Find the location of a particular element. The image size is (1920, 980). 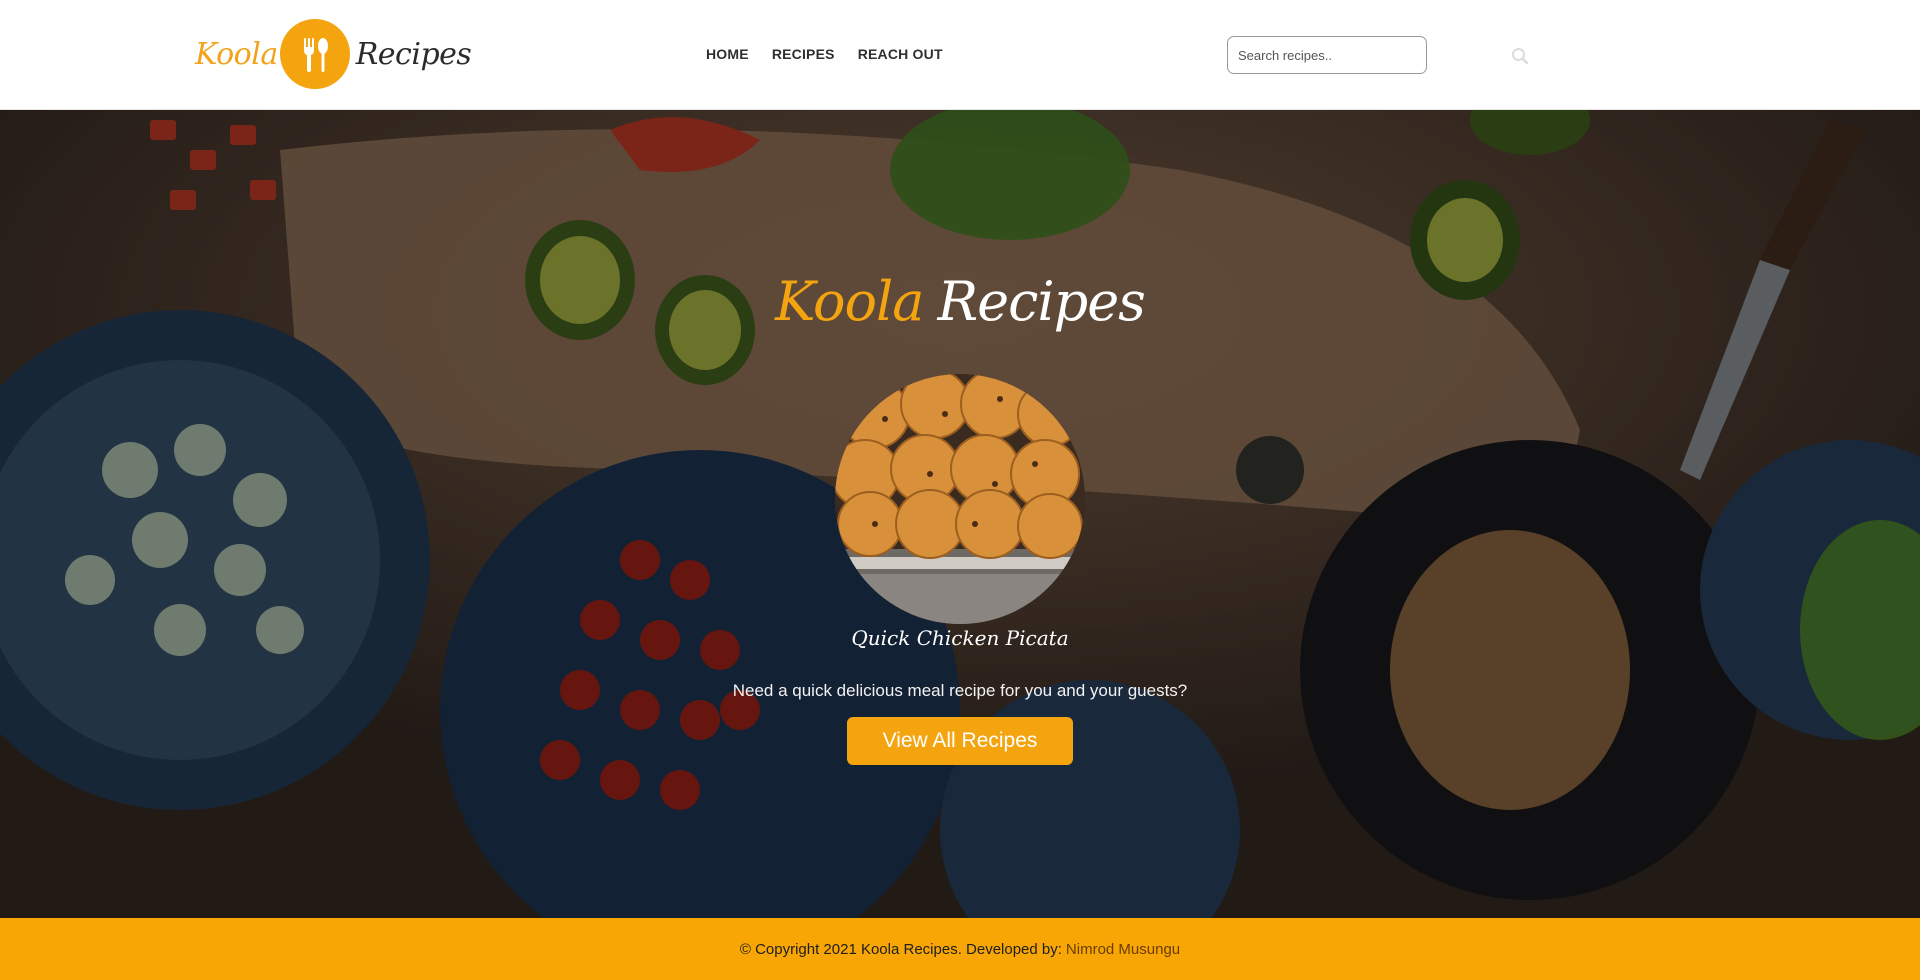

nav-reach-out: REACH OUT is located at coordinates (900, 54).